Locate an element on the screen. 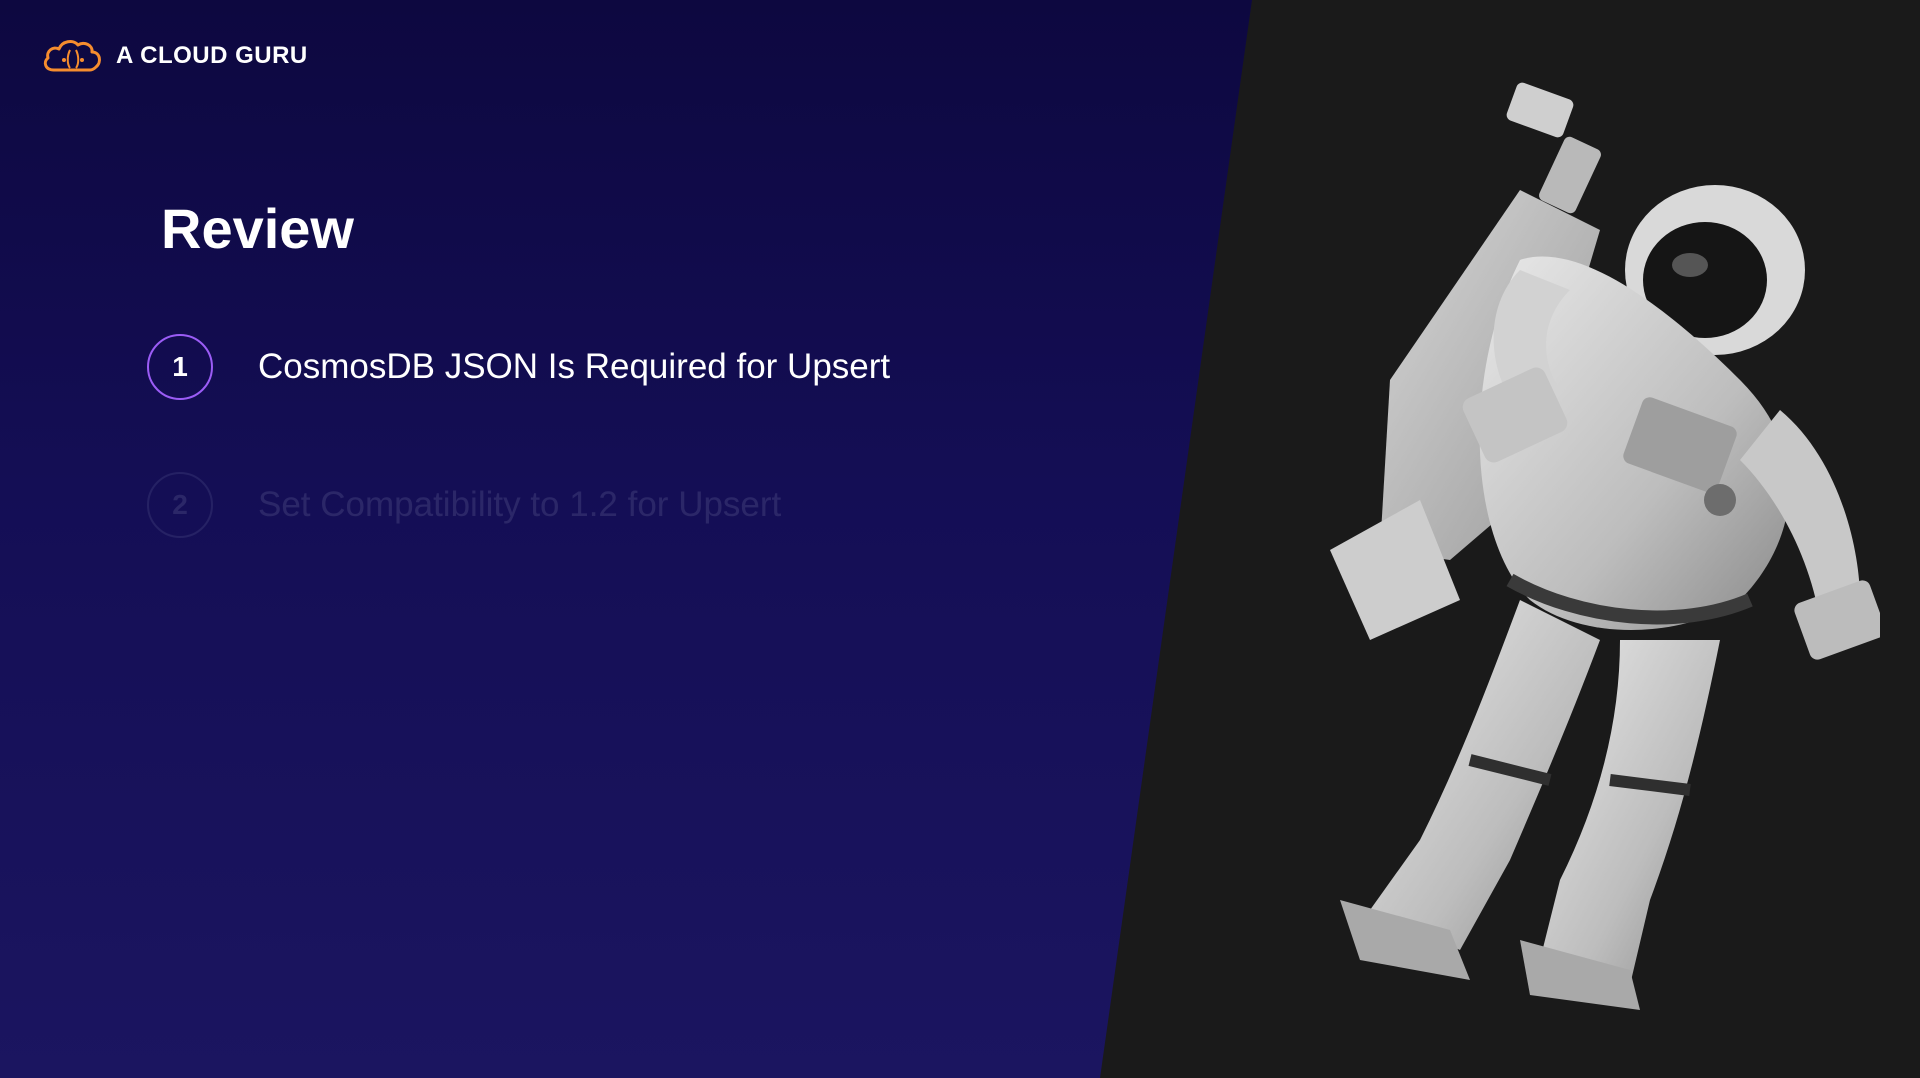  slide-title: Review is located at coordinates (257, 228).